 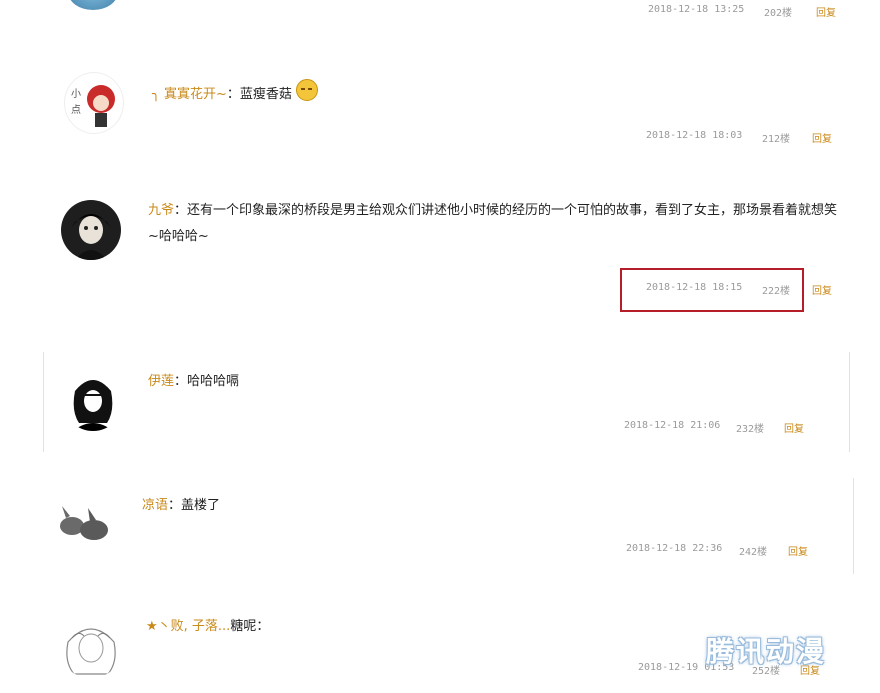 What do you see at coordinates (76, 94) in the screenshot?
I see `svg-text: 小` at bounding box center [76, 94].